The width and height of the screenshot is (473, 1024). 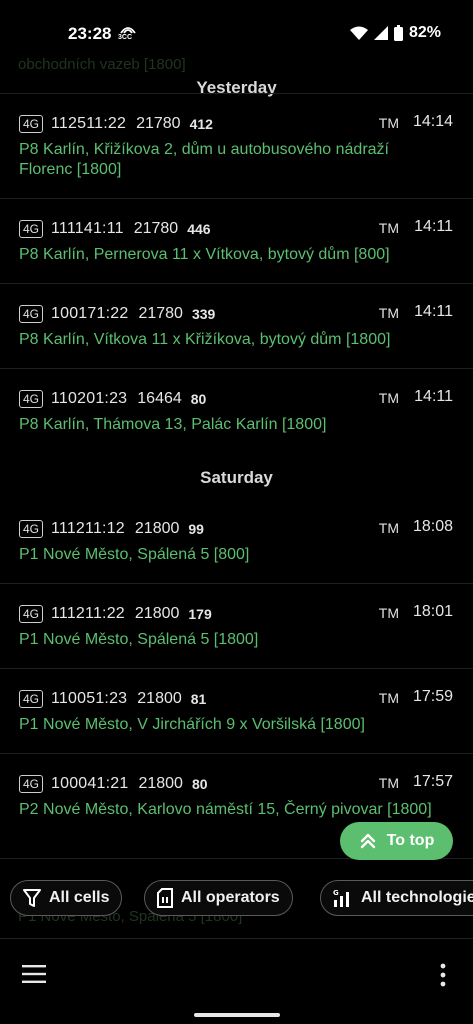 What do you see at coordinates (201, 124) in the screenshot?
I see `pci: 412` at bounding box center [201, 124].